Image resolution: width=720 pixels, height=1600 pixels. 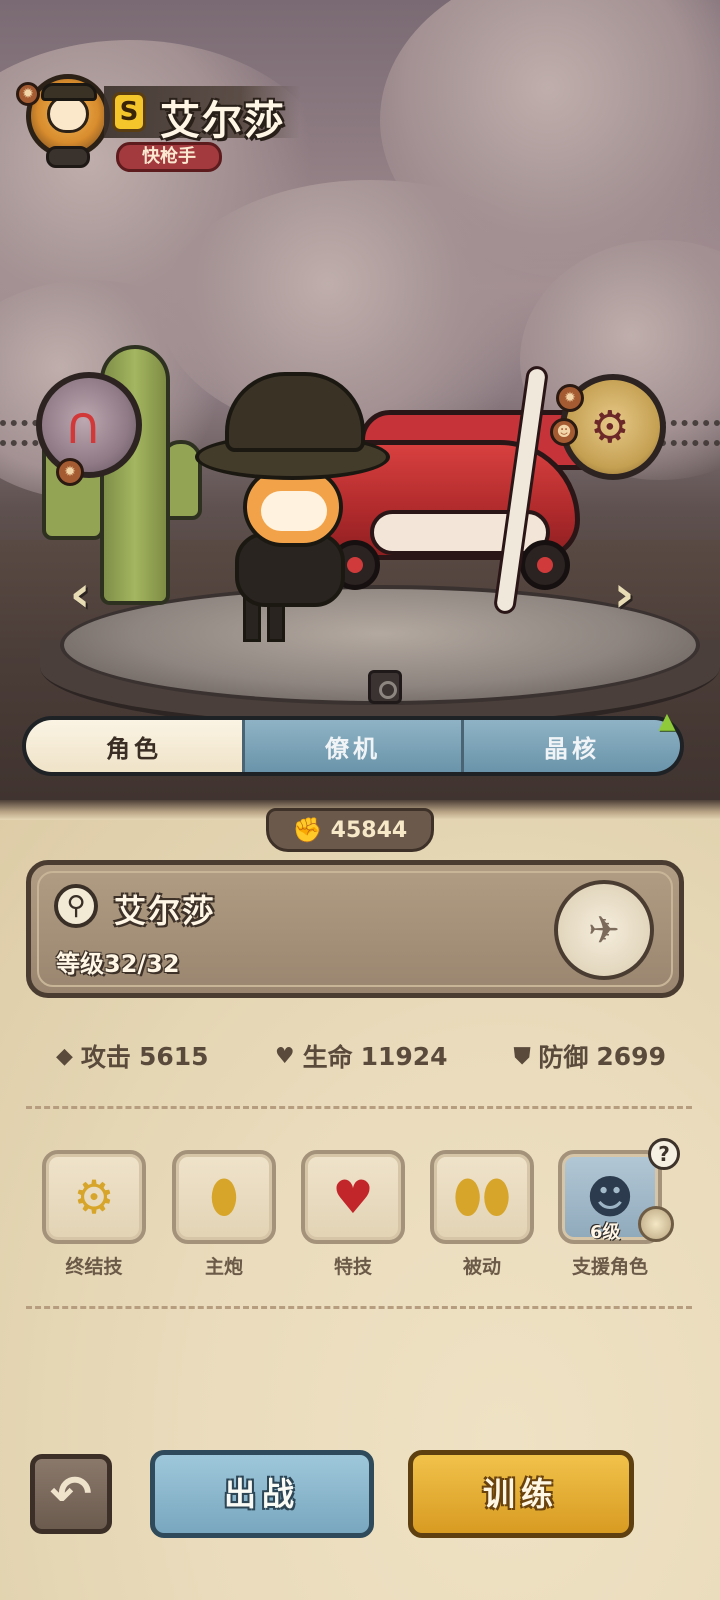 I want to click on stat-attack: ◆ 攻击 5615, so click(x=132, y=1056).